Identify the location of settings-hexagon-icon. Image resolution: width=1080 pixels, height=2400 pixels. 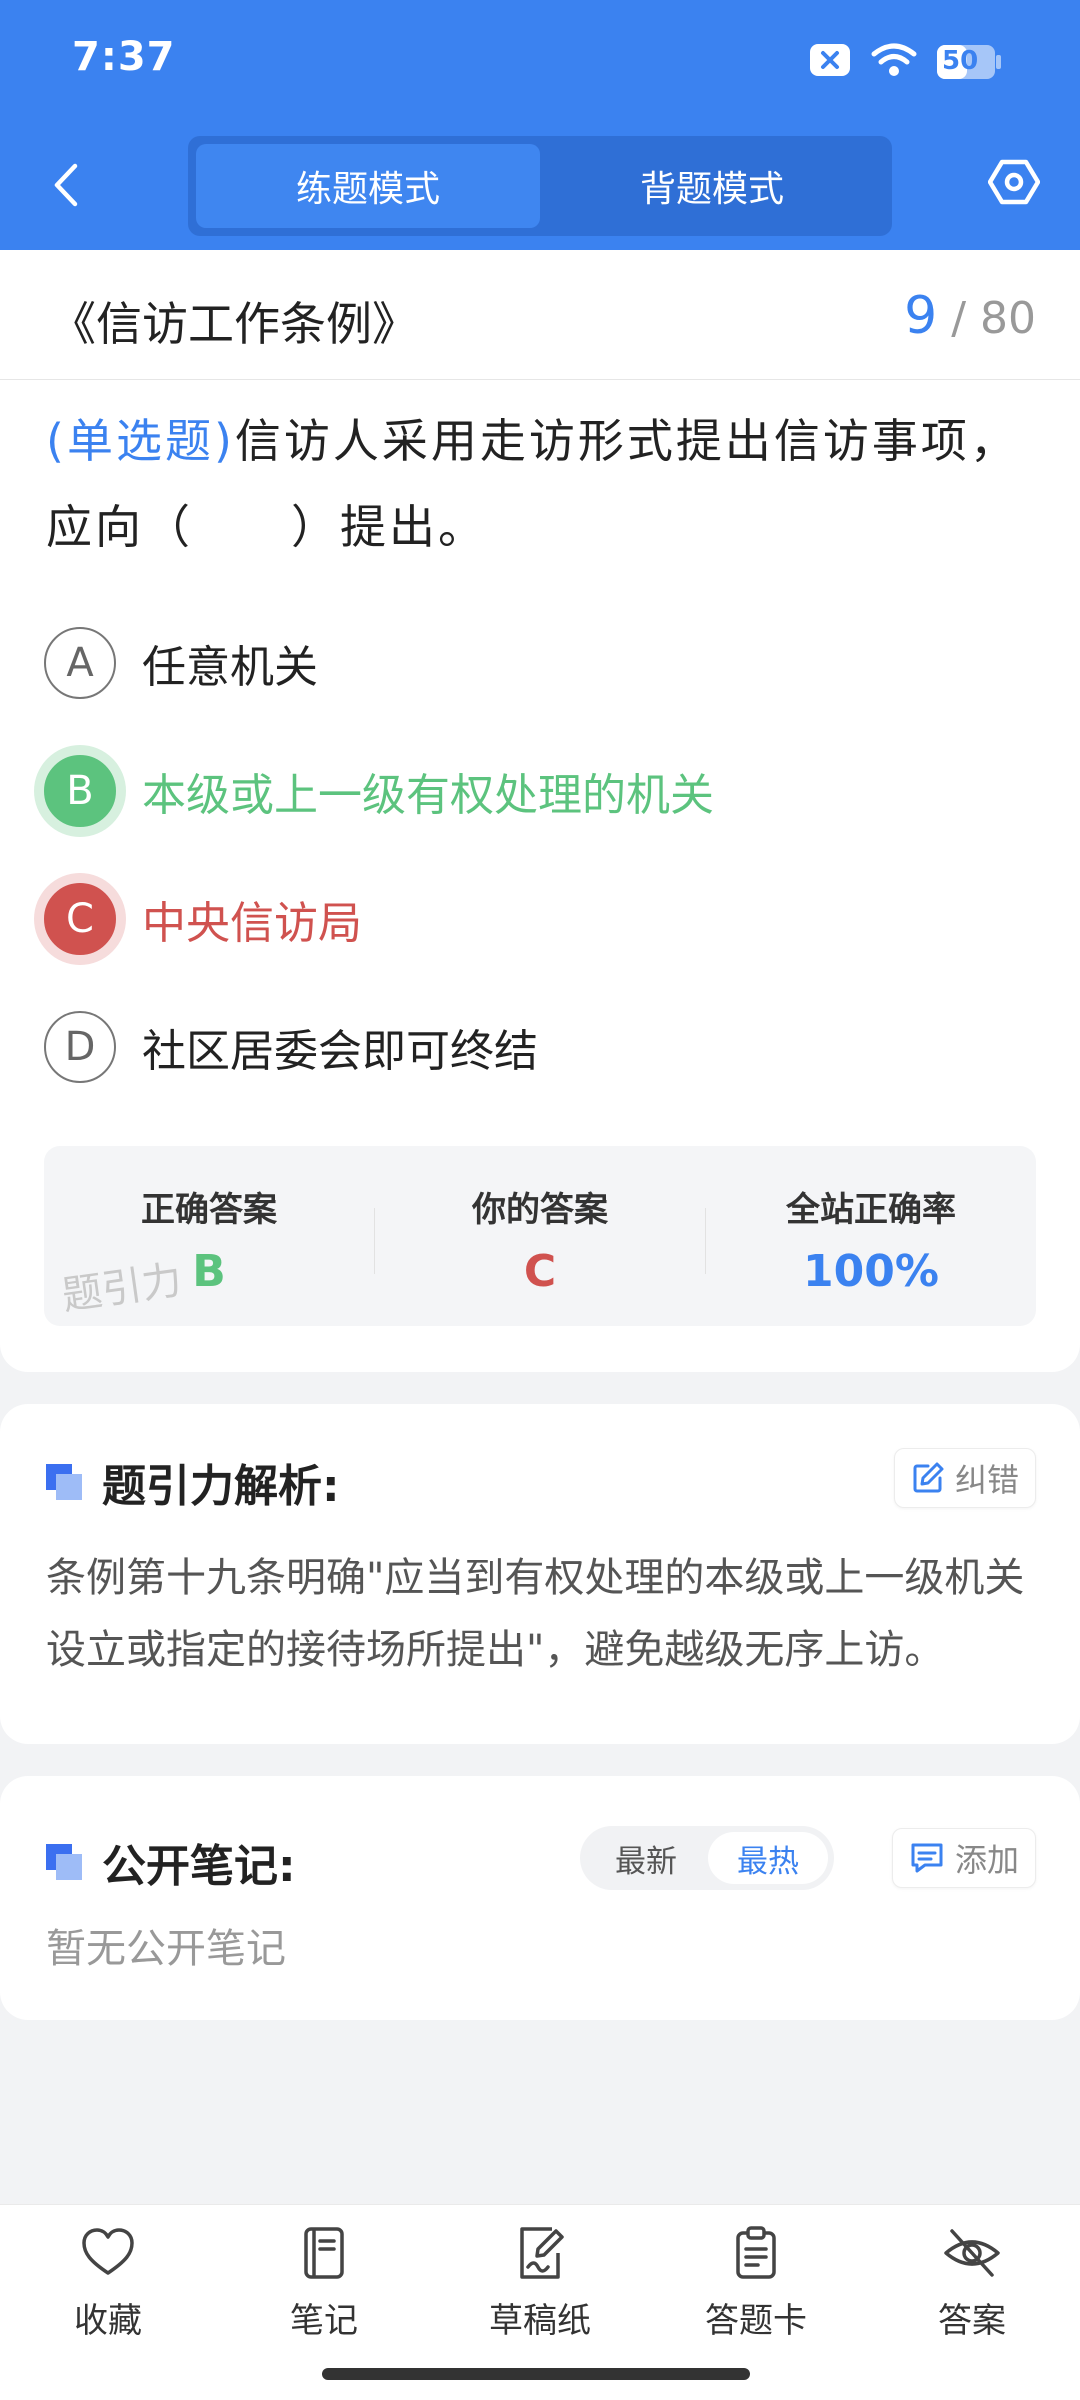
(1014, 182).